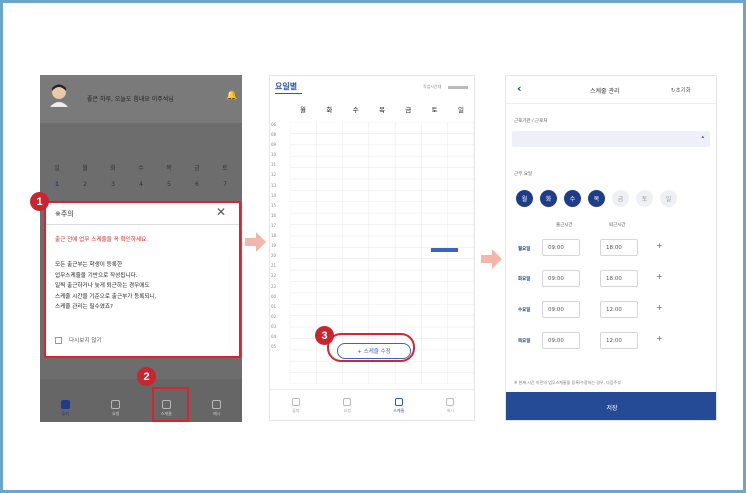 Image resolution: width=746 pixels, height=493 pixels. I want to click on avatar, so click(59, 95).